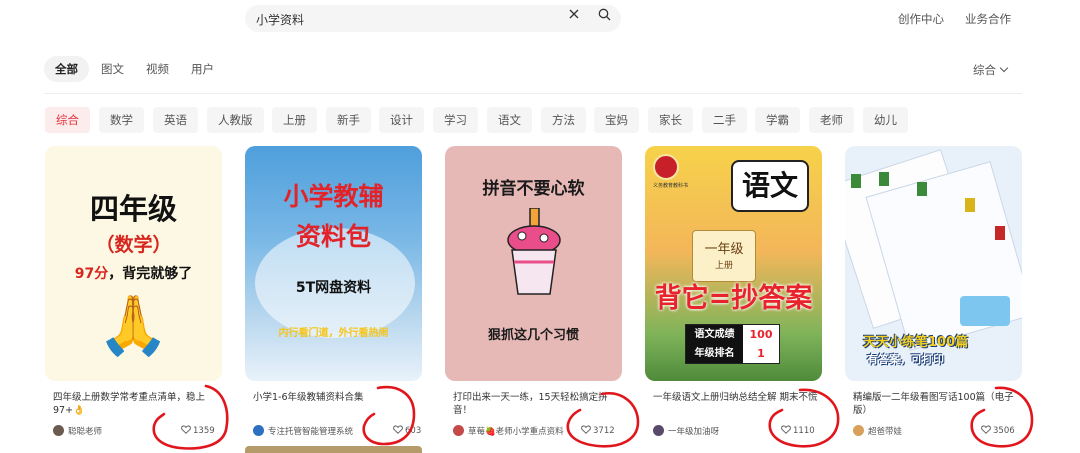 The image size is (1080, 453). What do you see at coordinates (770, 186) in the screenshot?
I see `cover-text: 语文` at bounding box center [770, 186].